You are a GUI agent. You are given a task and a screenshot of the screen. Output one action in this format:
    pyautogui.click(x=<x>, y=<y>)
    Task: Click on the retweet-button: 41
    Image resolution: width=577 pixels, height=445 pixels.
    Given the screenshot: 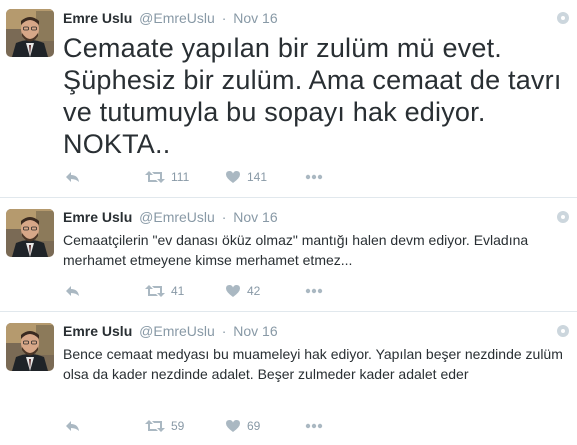 What is the action you would take?
    pyautogui.click(x=164, y=291)
    